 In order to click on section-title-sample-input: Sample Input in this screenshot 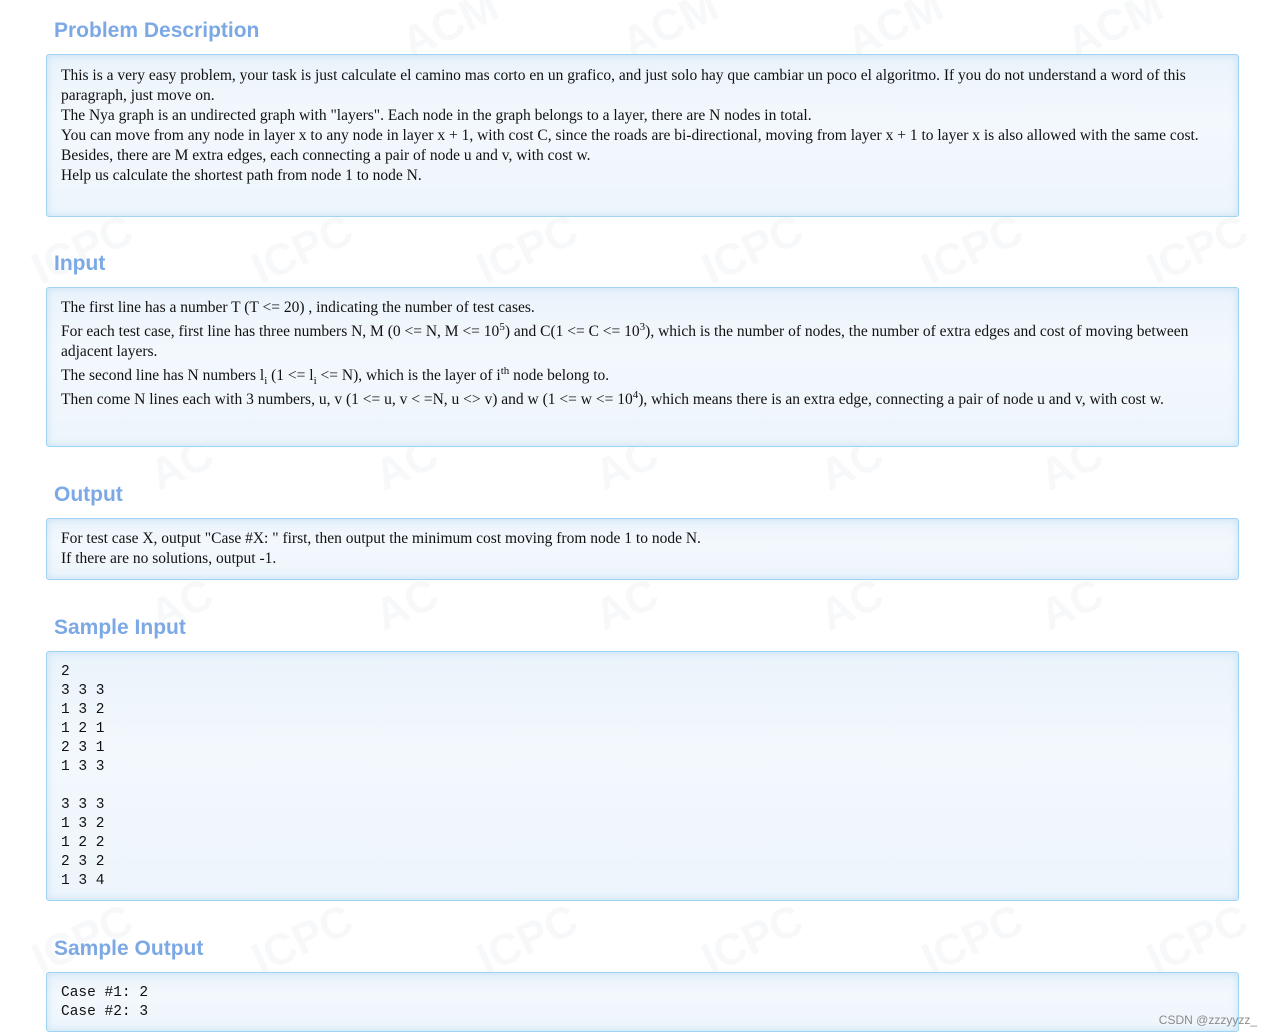, I will do `click(120, 627)`.